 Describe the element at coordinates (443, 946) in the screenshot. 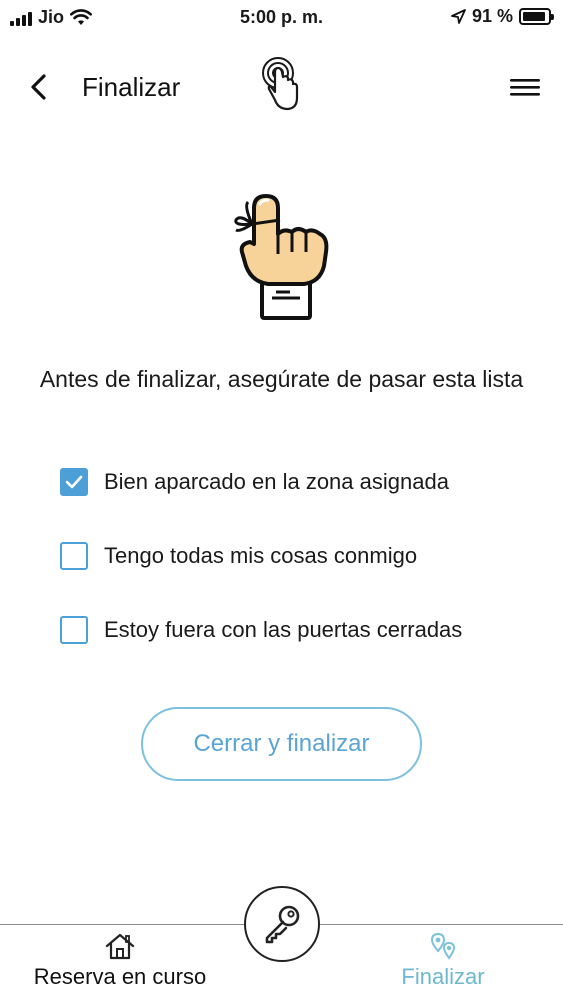

I see `map-pins-icon` at that location.